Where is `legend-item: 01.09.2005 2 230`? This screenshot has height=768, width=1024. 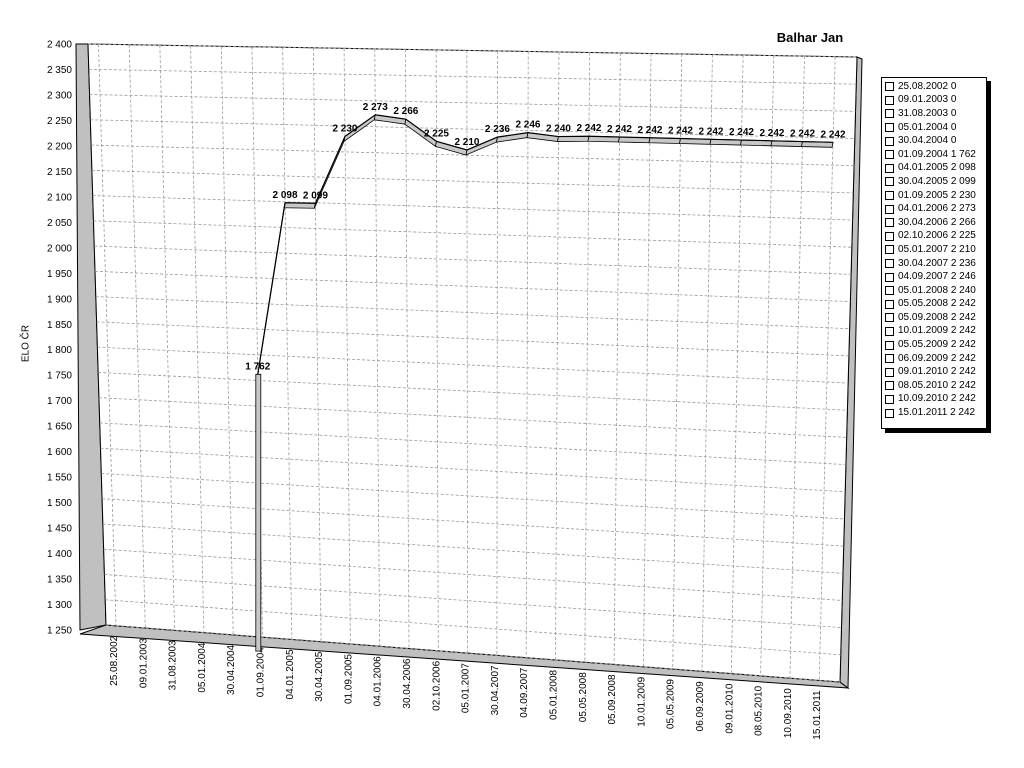
legend-item: 01.09.2005 2 230 is located at coordinates (935, 196).